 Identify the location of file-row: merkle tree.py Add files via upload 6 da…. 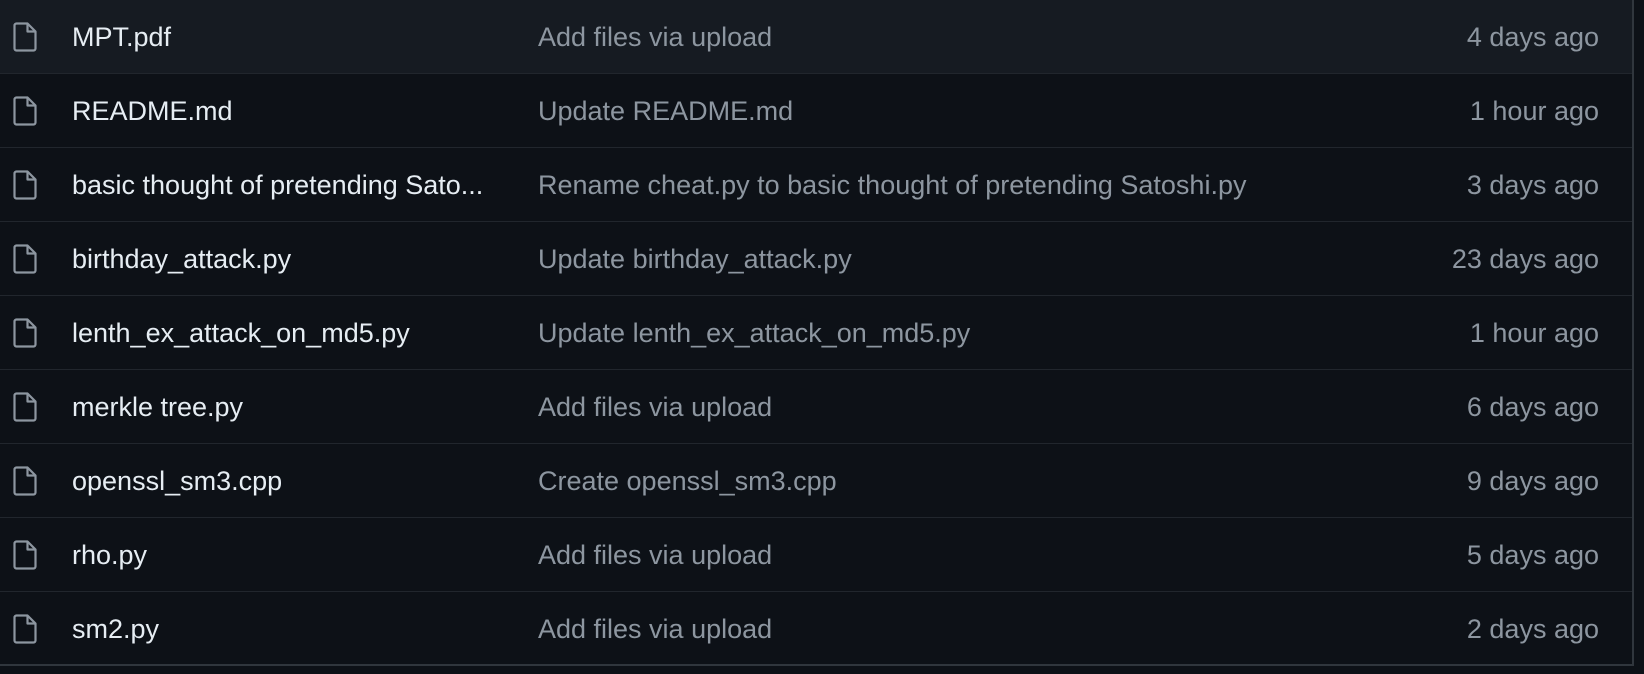
(816, 407).